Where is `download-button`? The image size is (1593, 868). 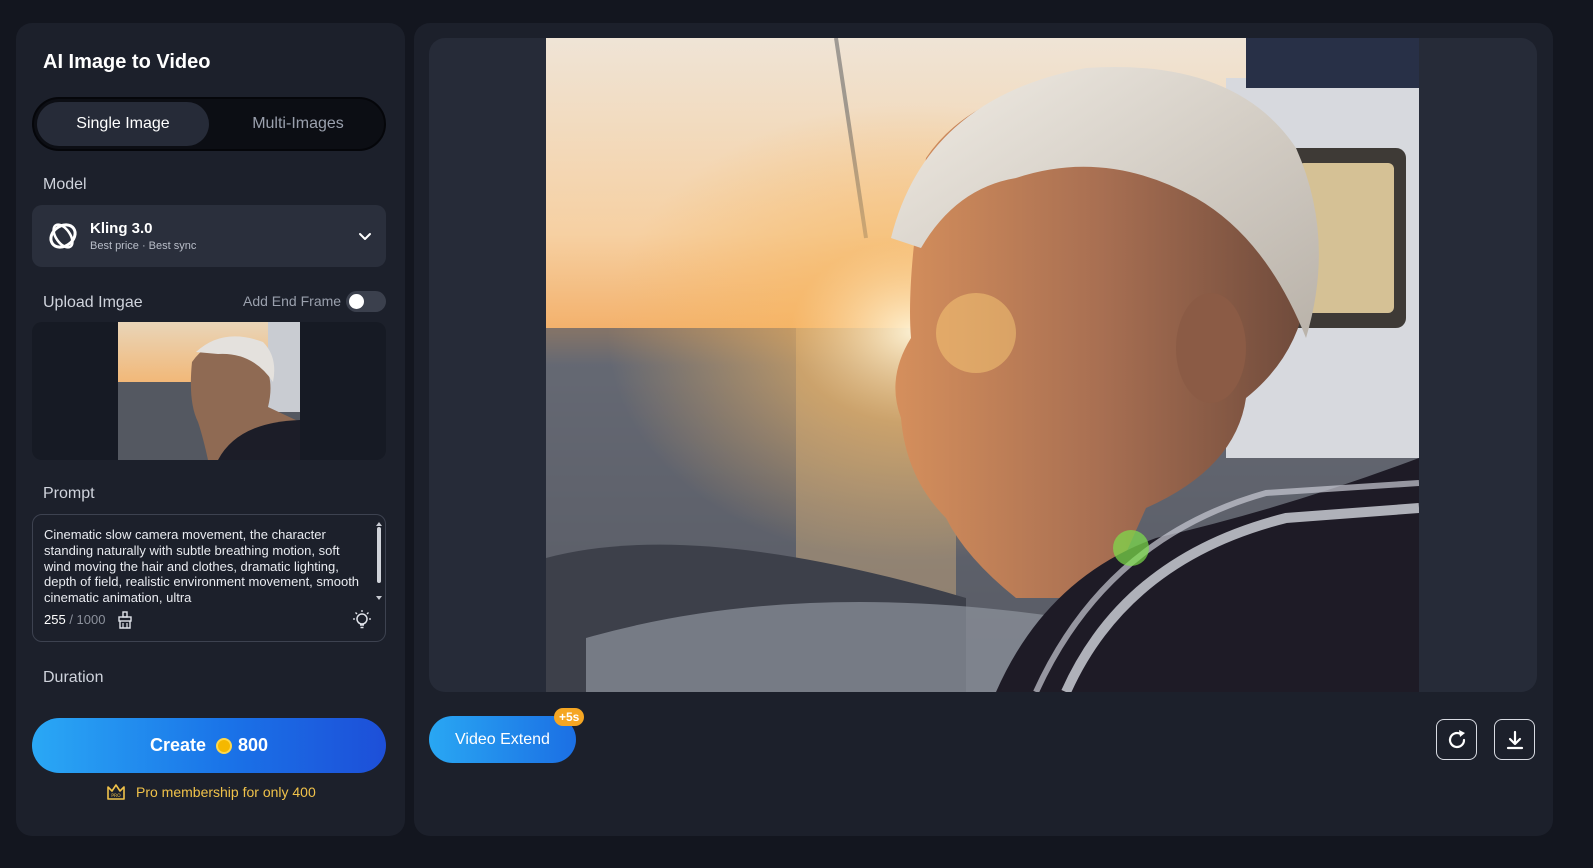 download-button is located at coordinates (1514, 739).